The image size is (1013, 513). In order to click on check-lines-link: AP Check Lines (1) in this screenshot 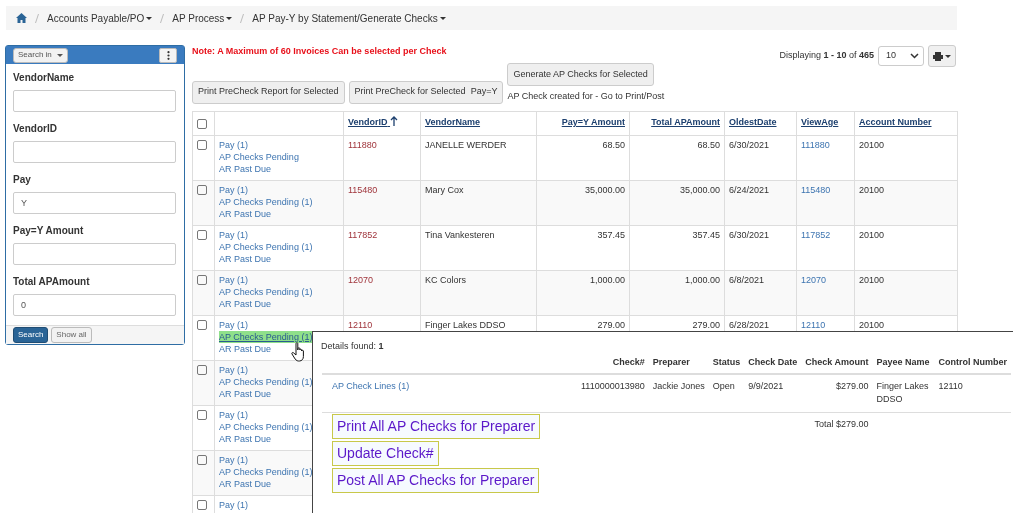, I will do `click(368, 385)`.